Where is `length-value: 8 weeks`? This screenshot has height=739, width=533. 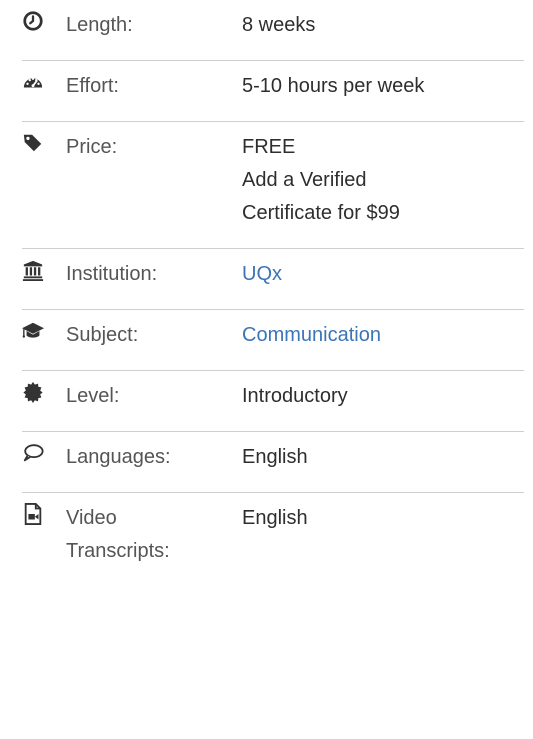 length-value: 8 weeks is located at coordinates (279, 25).